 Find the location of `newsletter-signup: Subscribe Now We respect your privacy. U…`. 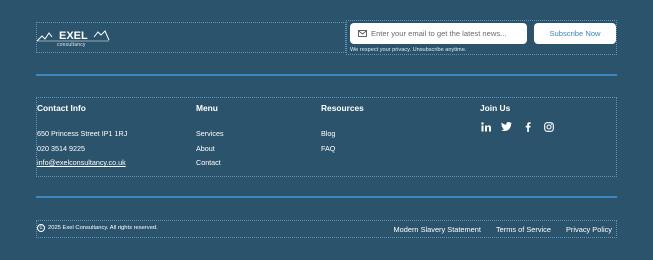

newsletter-signup: Subscribe Now We respect your privacy. U… is located at coordinates (481, 37).